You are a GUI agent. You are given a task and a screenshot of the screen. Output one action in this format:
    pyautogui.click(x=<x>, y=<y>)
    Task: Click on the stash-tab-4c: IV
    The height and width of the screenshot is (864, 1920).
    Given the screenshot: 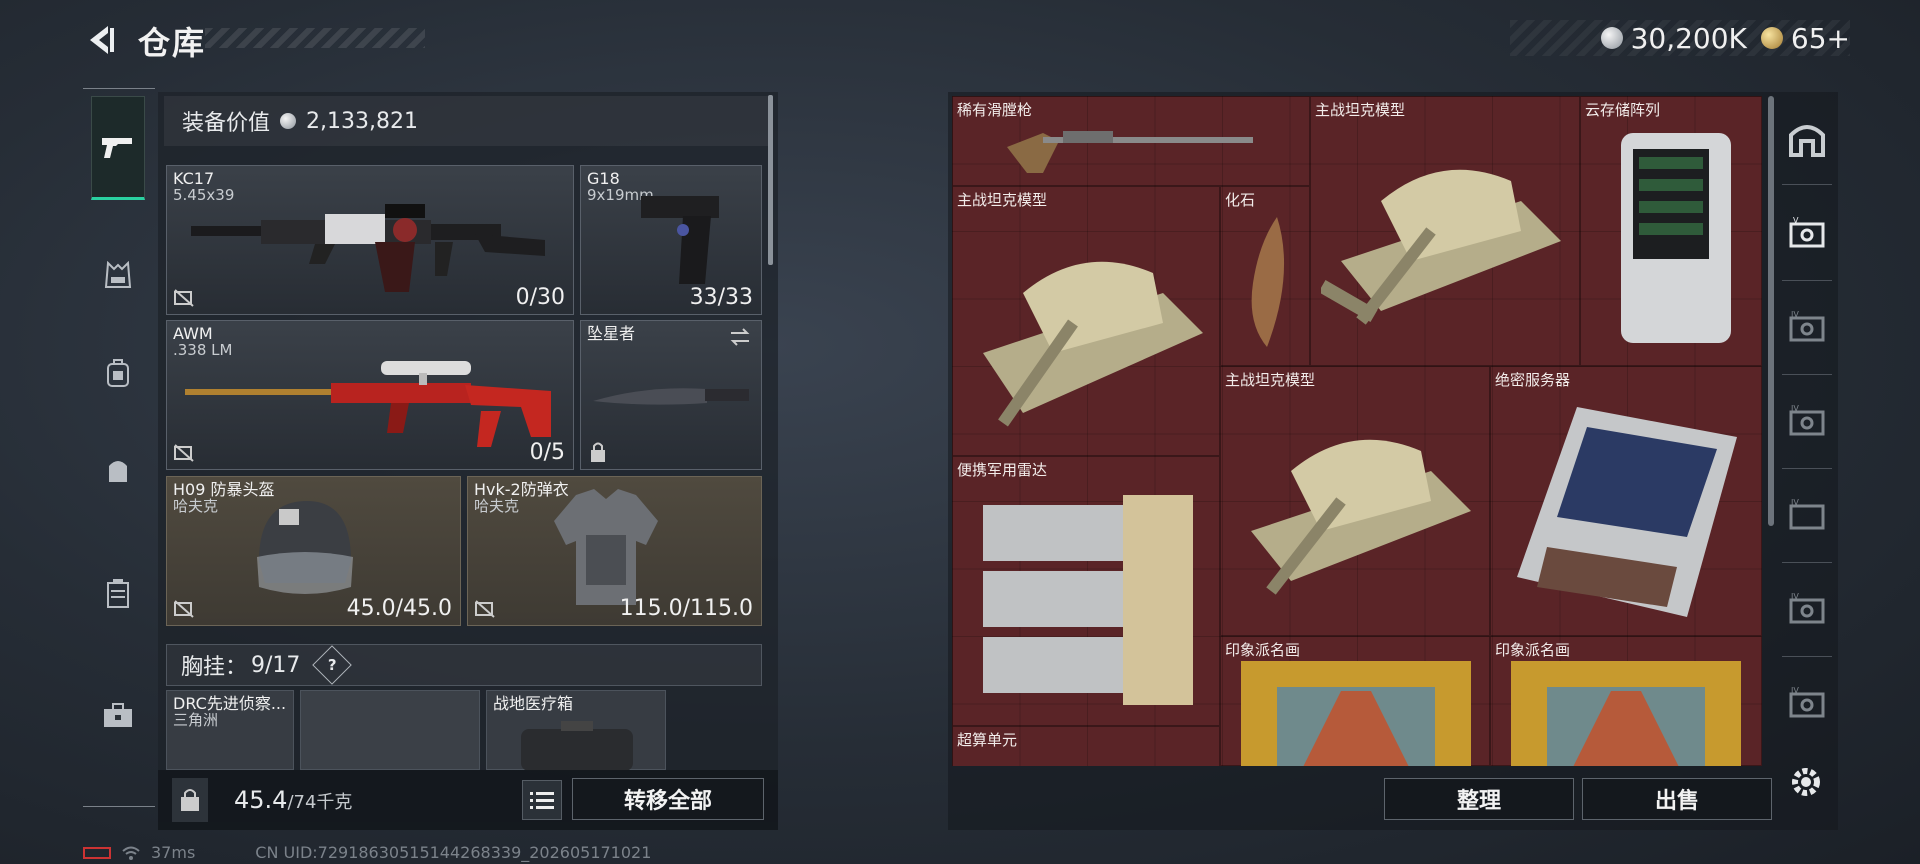 What is the action you would take?
    pyautogui.click(x=1807, y=515)
    